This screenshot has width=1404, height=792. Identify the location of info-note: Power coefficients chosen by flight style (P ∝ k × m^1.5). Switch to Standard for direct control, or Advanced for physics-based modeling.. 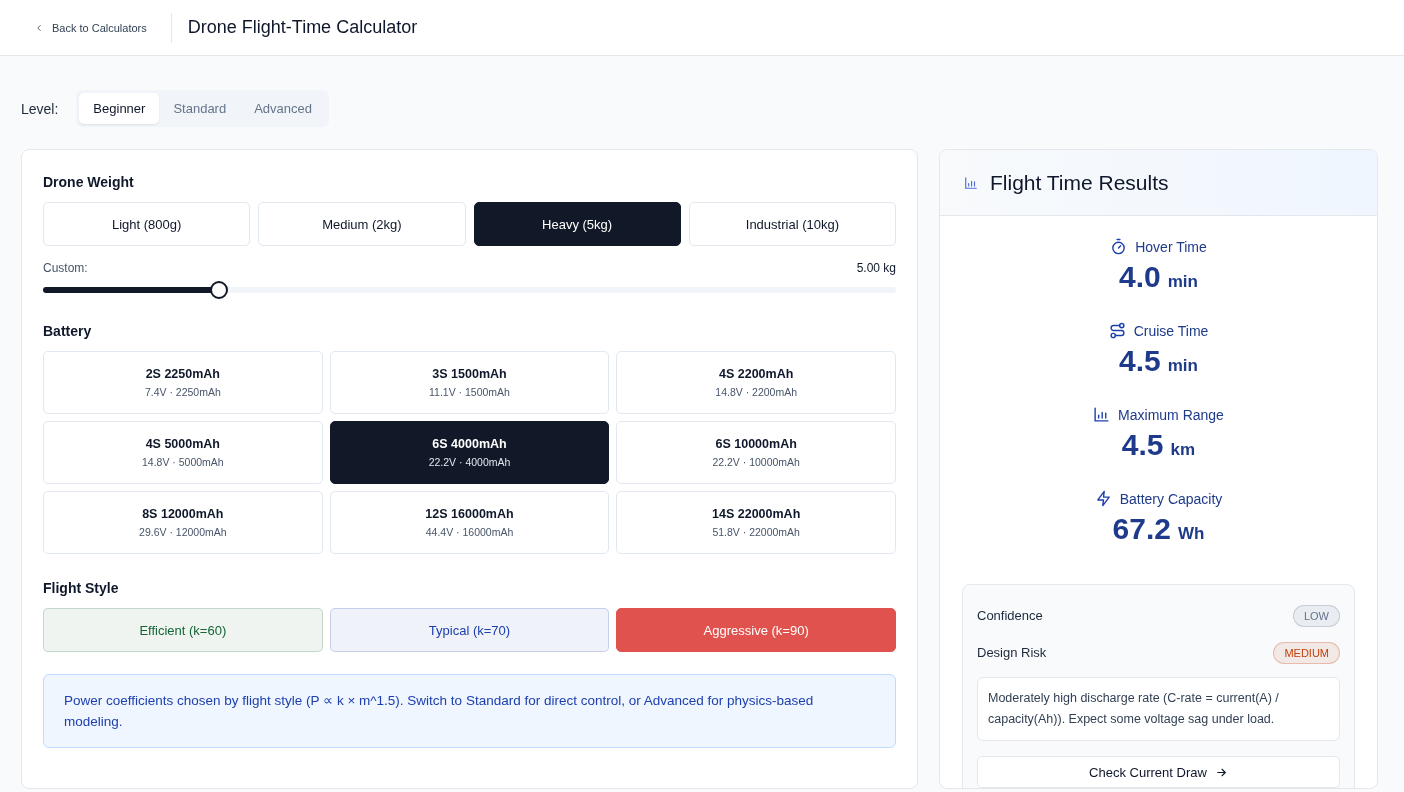
(469, 711).